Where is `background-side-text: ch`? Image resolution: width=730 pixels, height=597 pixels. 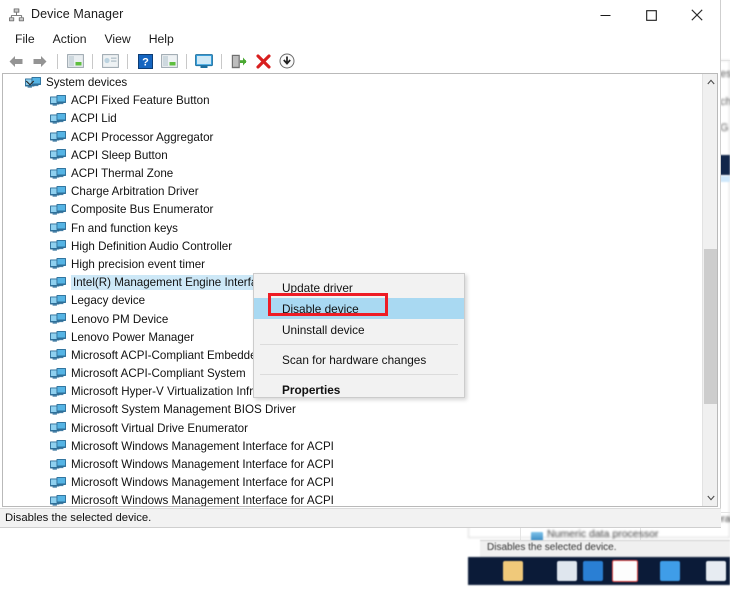
background-side-text: ch is located at coordinates (725, 102).